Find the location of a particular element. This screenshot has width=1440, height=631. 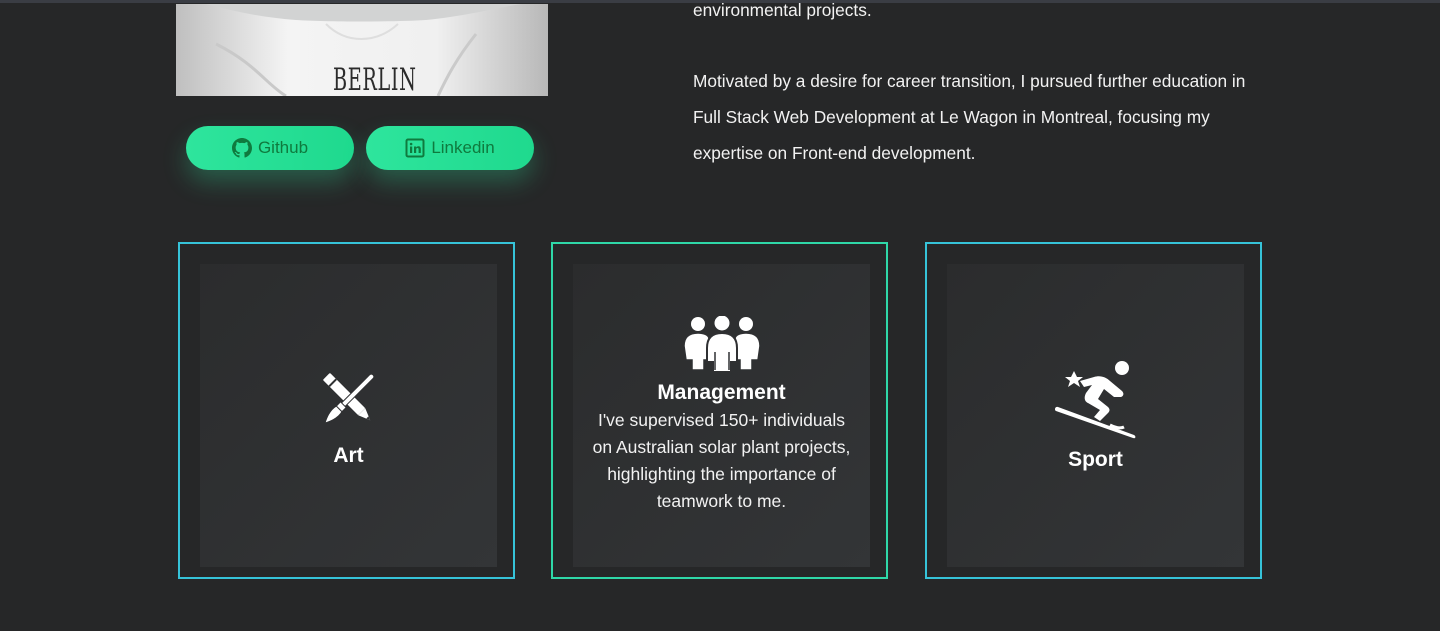

github-button: Github is located at coordinates (270, 148).